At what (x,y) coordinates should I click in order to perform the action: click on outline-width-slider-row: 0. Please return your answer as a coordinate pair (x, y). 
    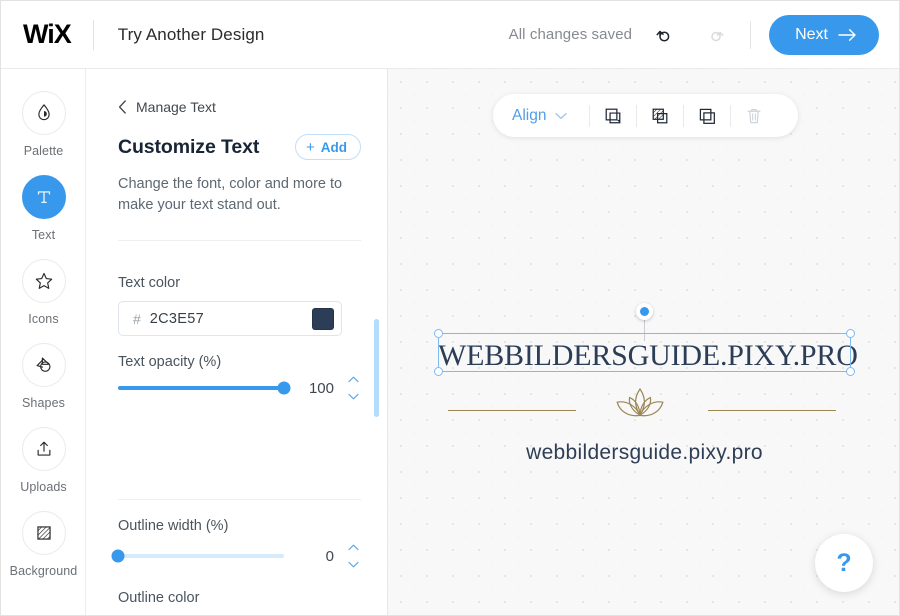
    Looking at the image, I should click on (236, 556).